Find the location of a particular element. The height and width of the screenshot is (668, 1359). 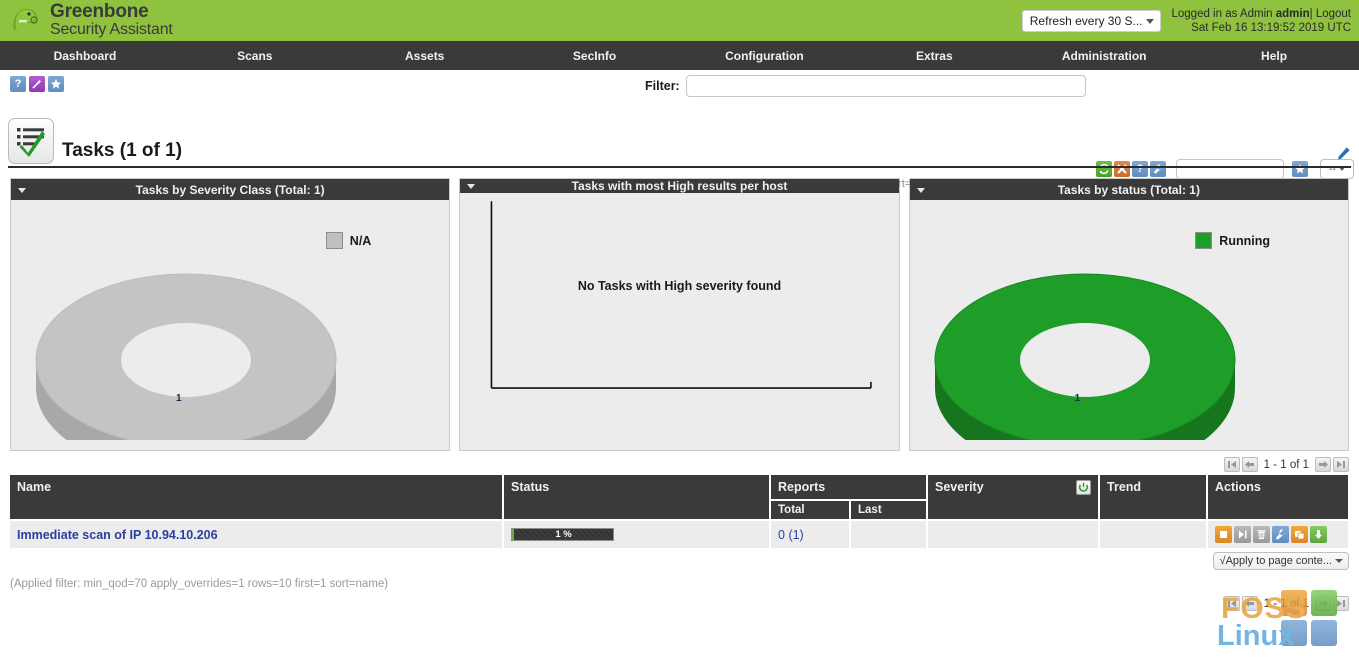

next-page-icon is located at coordinates (1323, 603).